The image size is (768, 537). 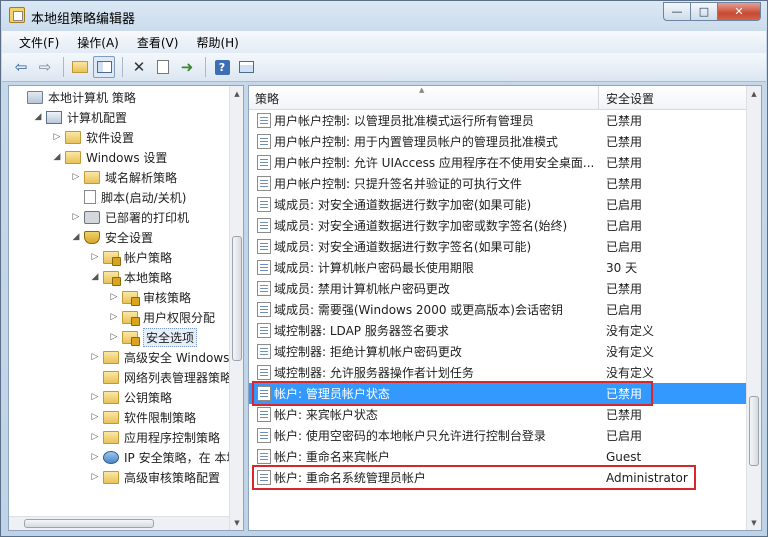 I want to click on folder-icon, so click(x=111, y=397).